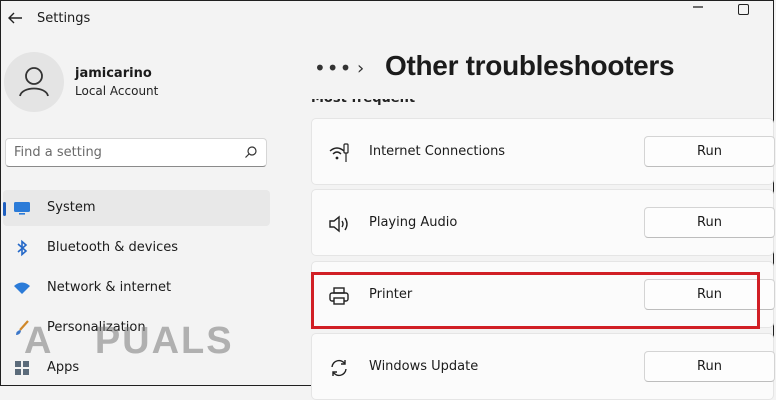 The height and width of the screenshot is (400, 776). Describe the element at coordinates (58, 152) in the screenshot. I see `search-placeholder: Find a setting` at that location.